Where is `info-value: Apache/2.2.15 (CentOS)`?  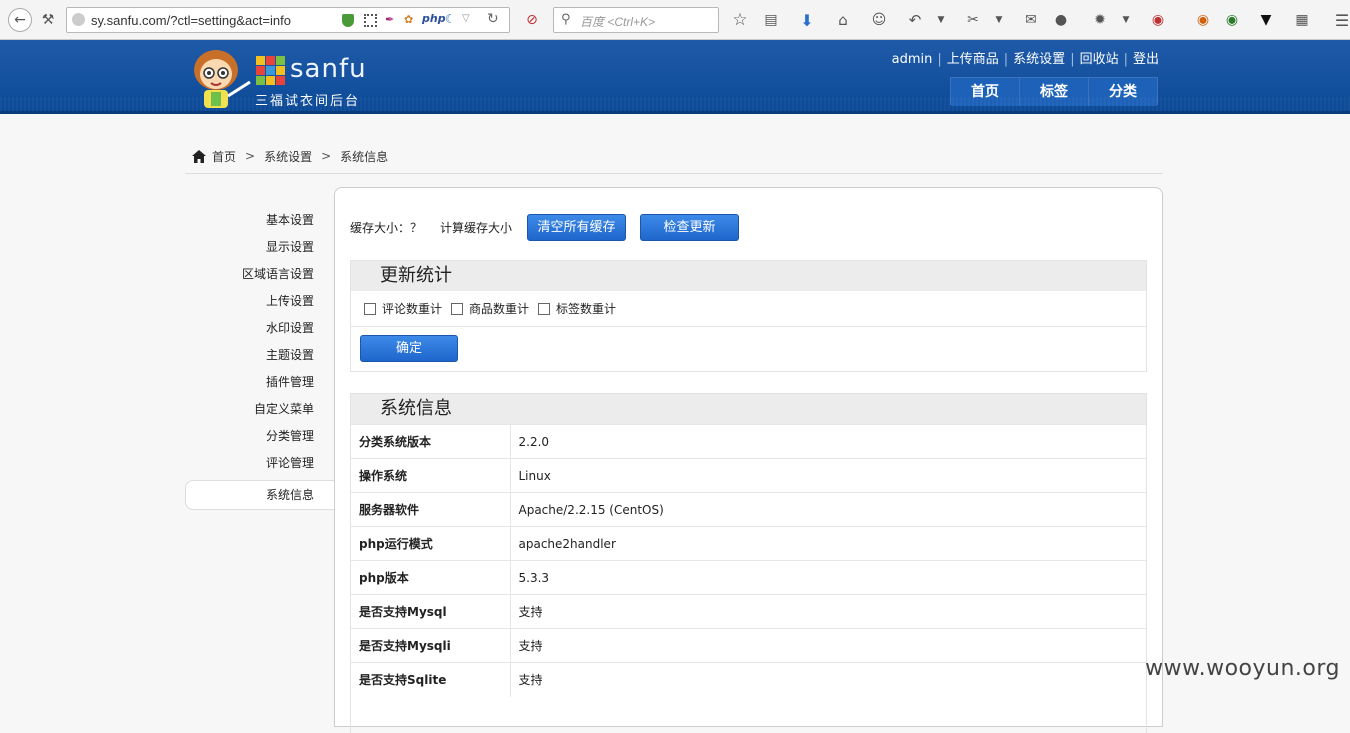
info-value: Apache/2.2.15 (CentOS) is located at coordinates (828, 509).